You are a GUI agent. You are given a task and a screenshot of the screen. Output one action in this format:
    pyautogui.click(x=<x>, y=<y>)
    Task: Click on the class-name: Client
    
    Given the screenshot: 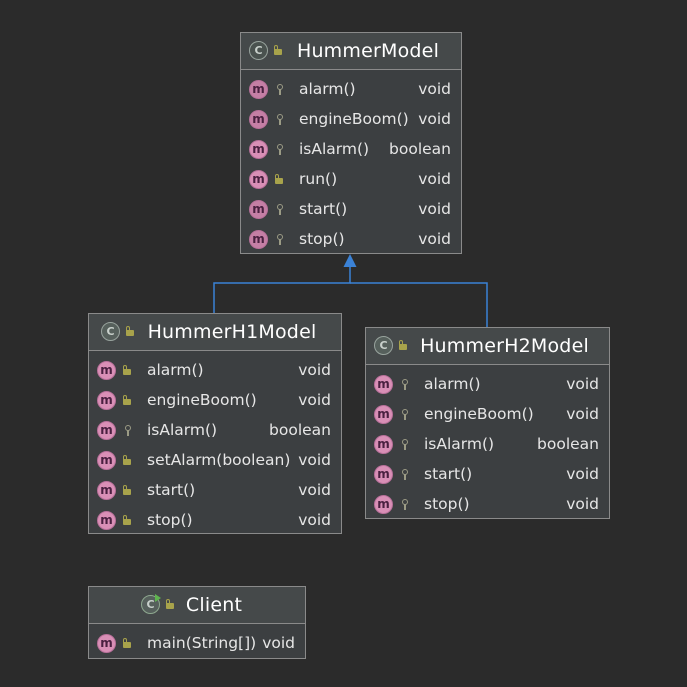 What is the action you would take?
    pyautogui.click(x=214, y=605)
    